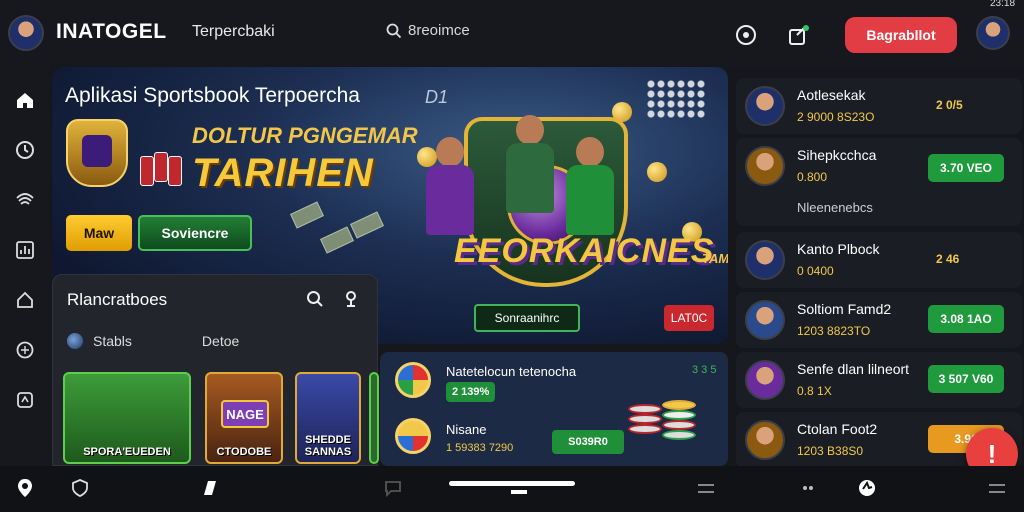 This screenshot has width=1024, height=512. I want to click on brand-logo: INATOGEL, so click(111, 32).